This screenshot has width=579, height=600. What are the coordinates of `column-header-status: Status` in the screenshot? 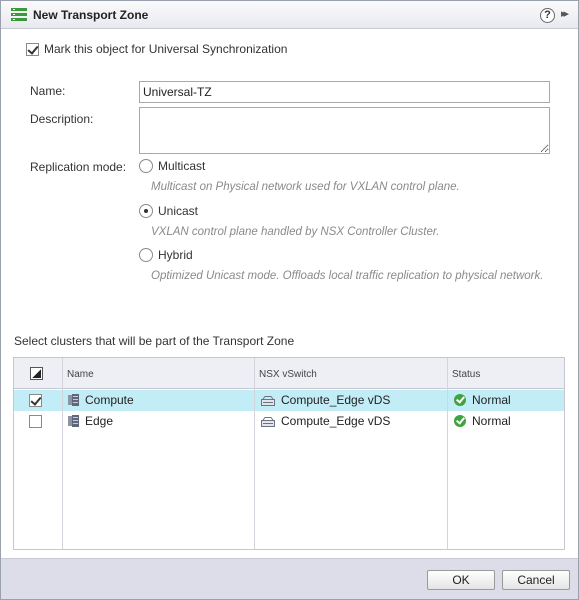 It's located at (466, 374).